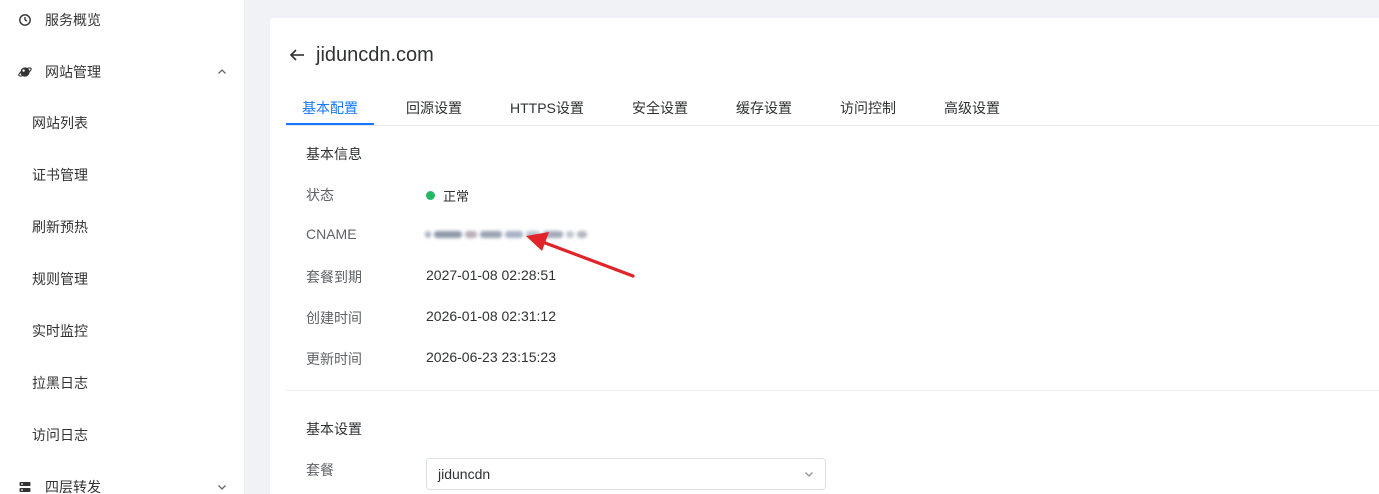 The image size is (1379, 494). What do you see at coordinates (334, 359) in the screenshot?
I see `updated-label: 更新时间` at bounding box center [334, 359].